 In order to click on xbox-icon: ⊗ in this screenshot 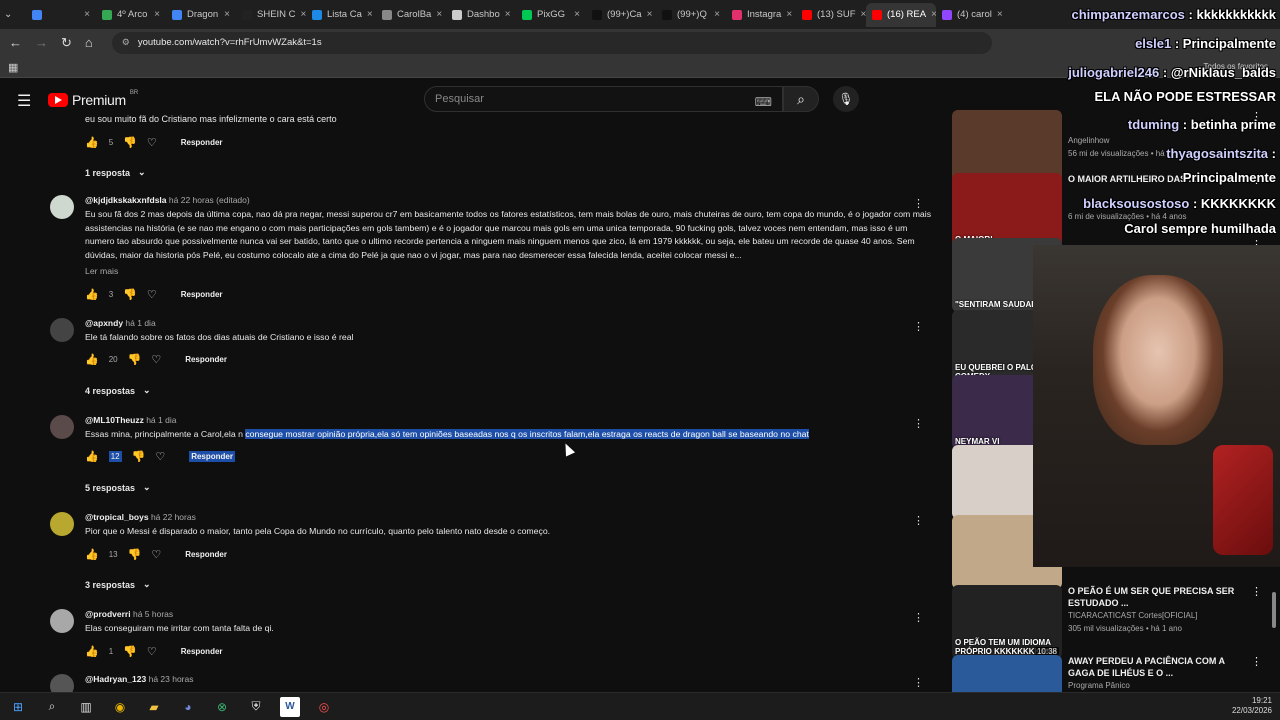, I will do `click(222, 707)`.